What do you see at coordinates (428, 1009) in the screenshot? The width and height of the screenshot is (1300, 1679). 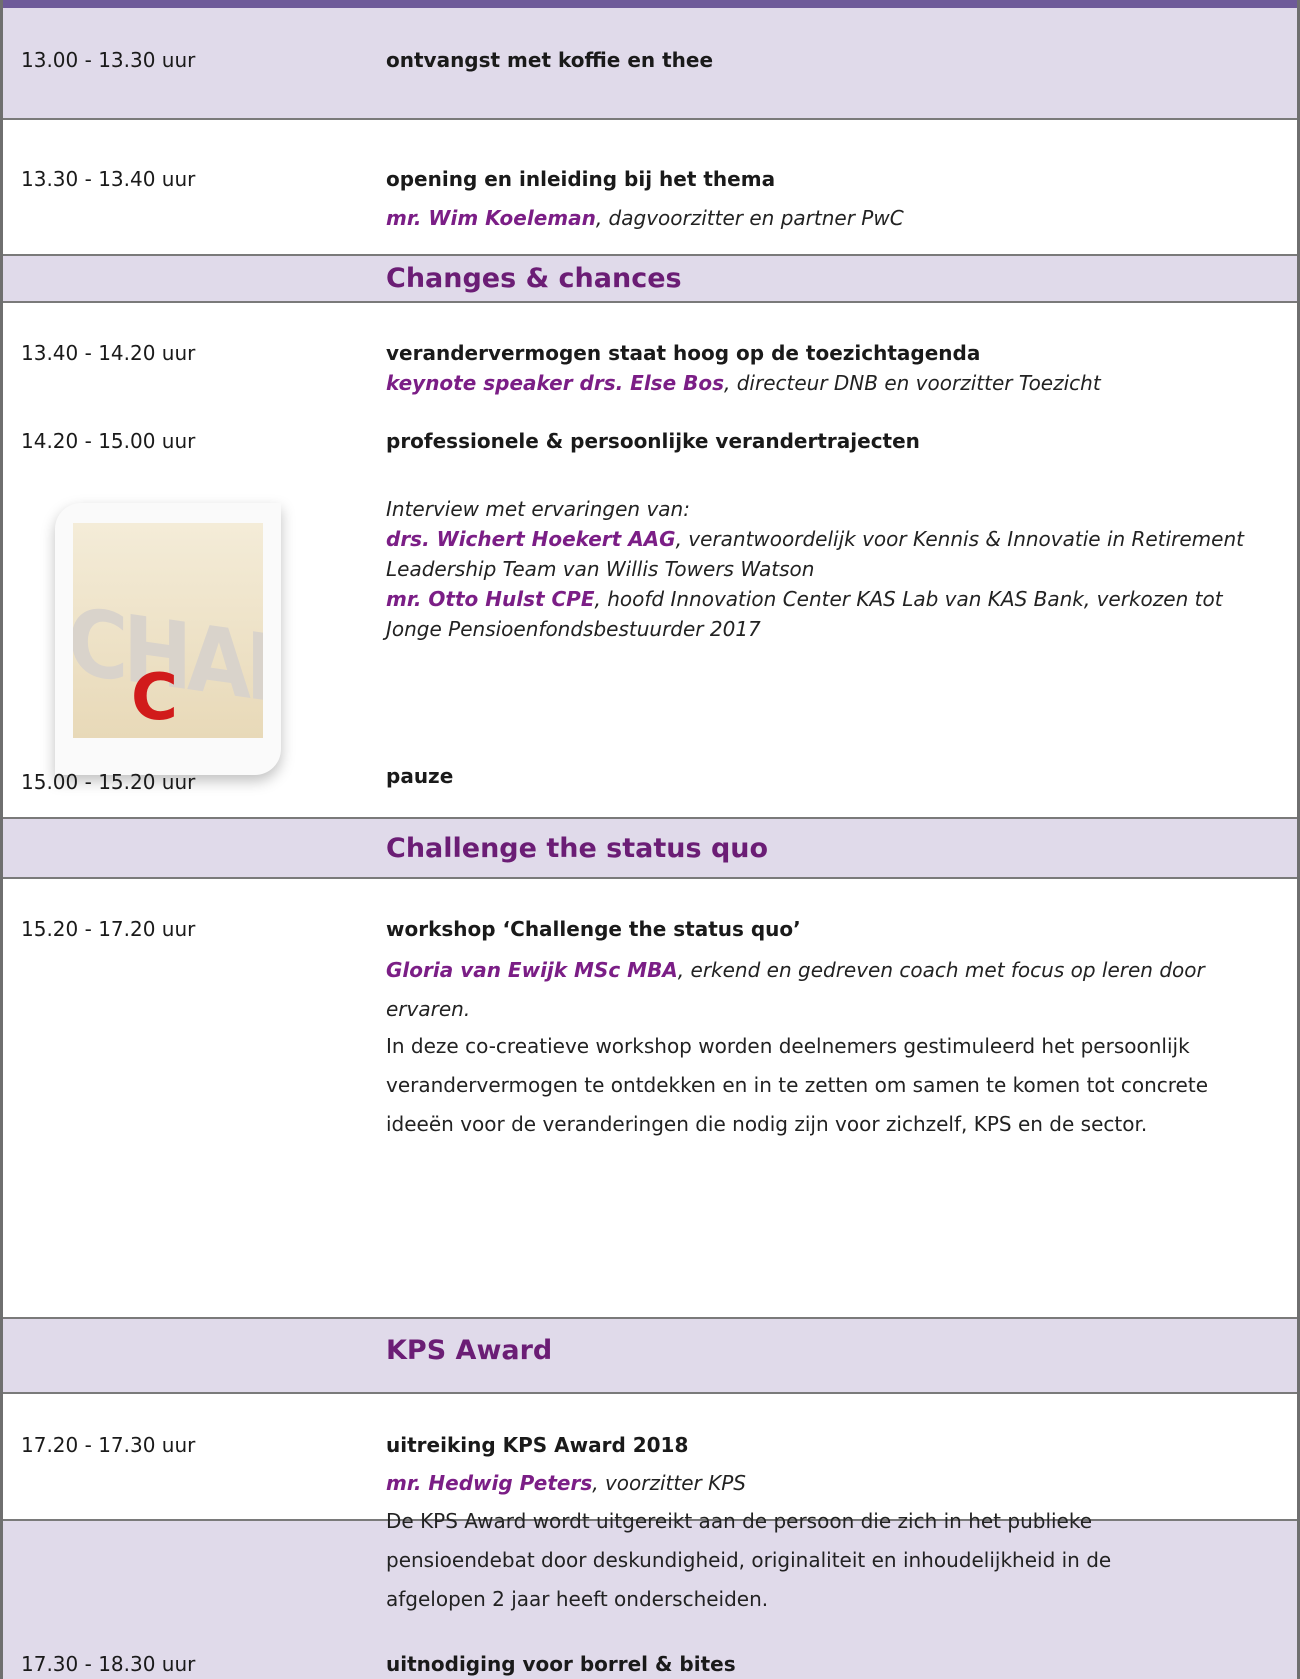 I see `speaker-role-cont: ervaren.` at bounding box center [428, 1009].